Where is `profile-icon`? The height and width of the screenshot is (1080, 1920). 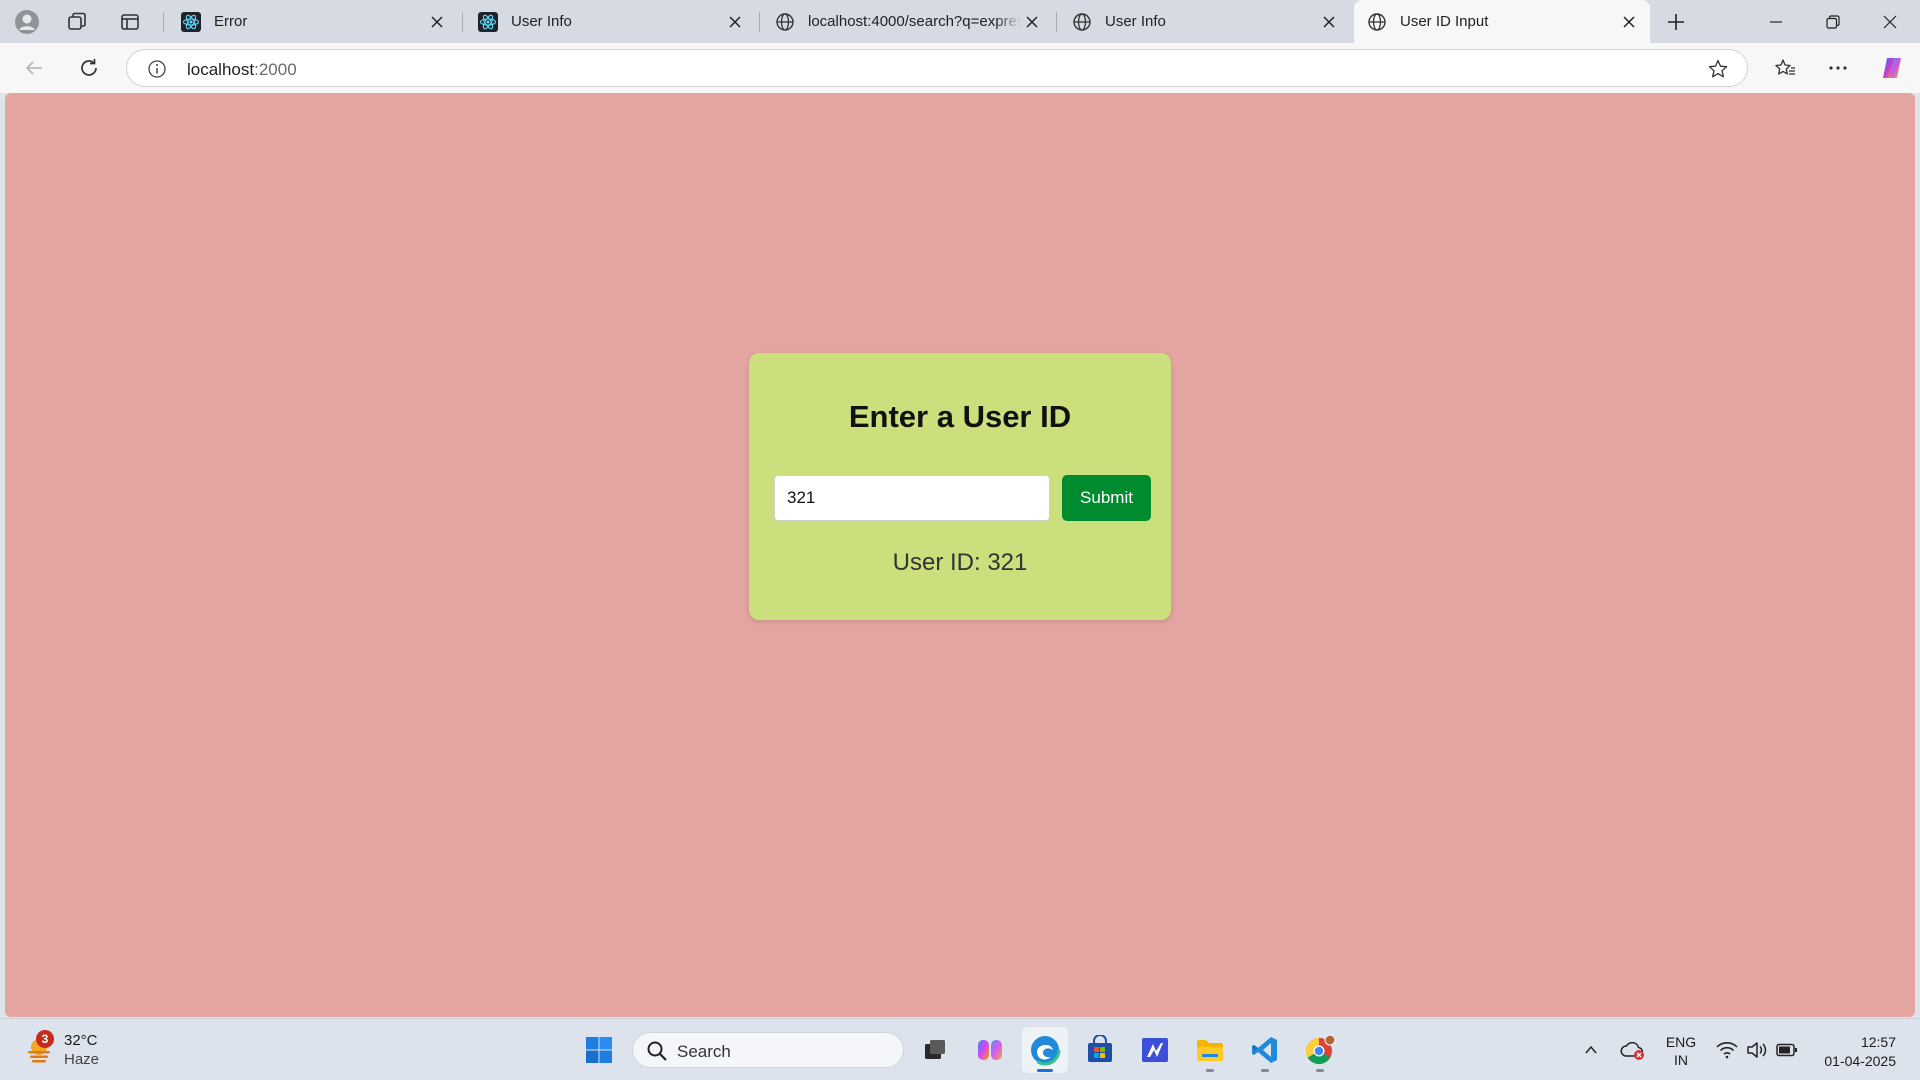
profile-icon is located at coordinates (27, 22).